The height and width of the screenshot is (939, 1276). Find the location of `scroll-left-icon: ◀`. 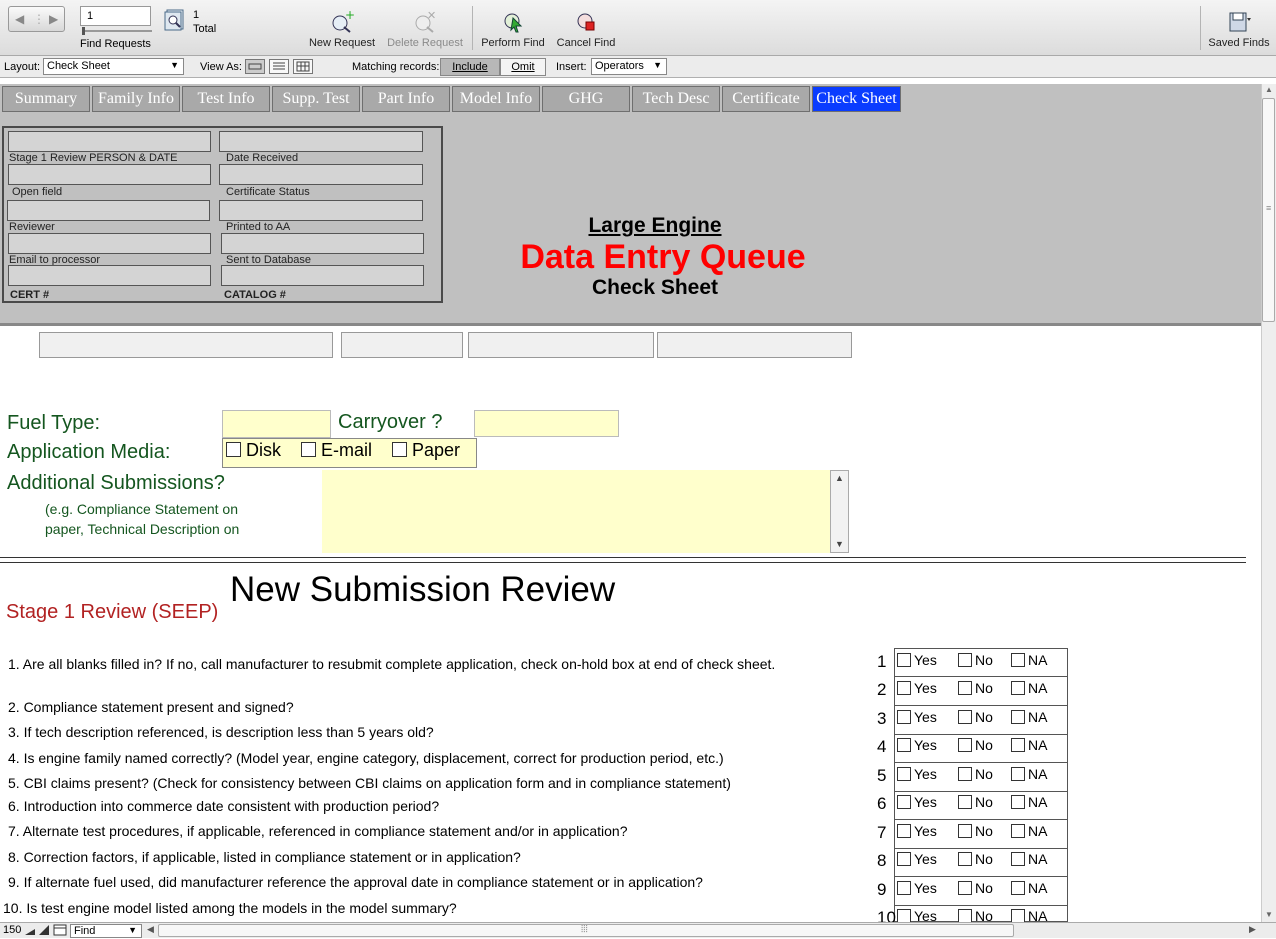

scroll-left-icon: ◀ is located at coordinates (150, 929).